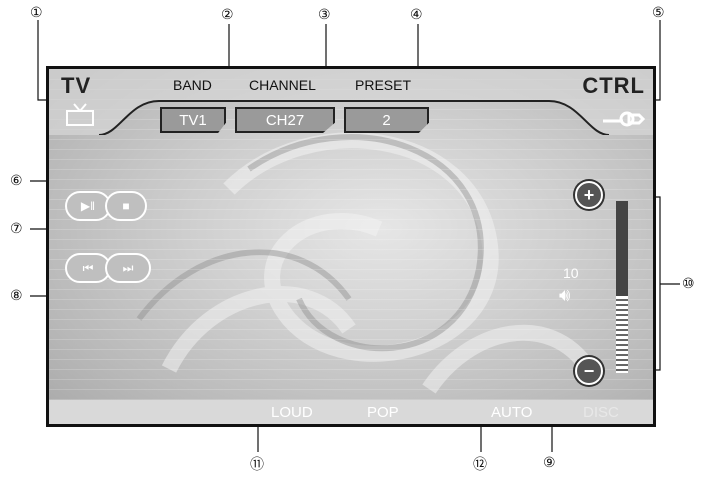 The height and width of the screenshot is (478, 702). What do you see at coordinates (658, 12) in the screenshot?
I see `callout-5: ⑤` at bounding box center [658, 12].